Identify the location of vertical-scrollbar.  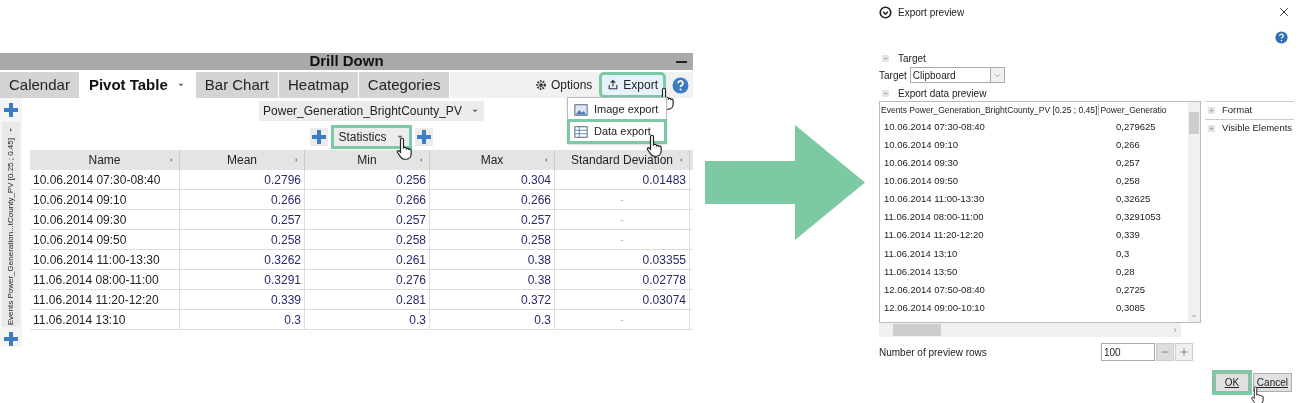
(1194, 212).